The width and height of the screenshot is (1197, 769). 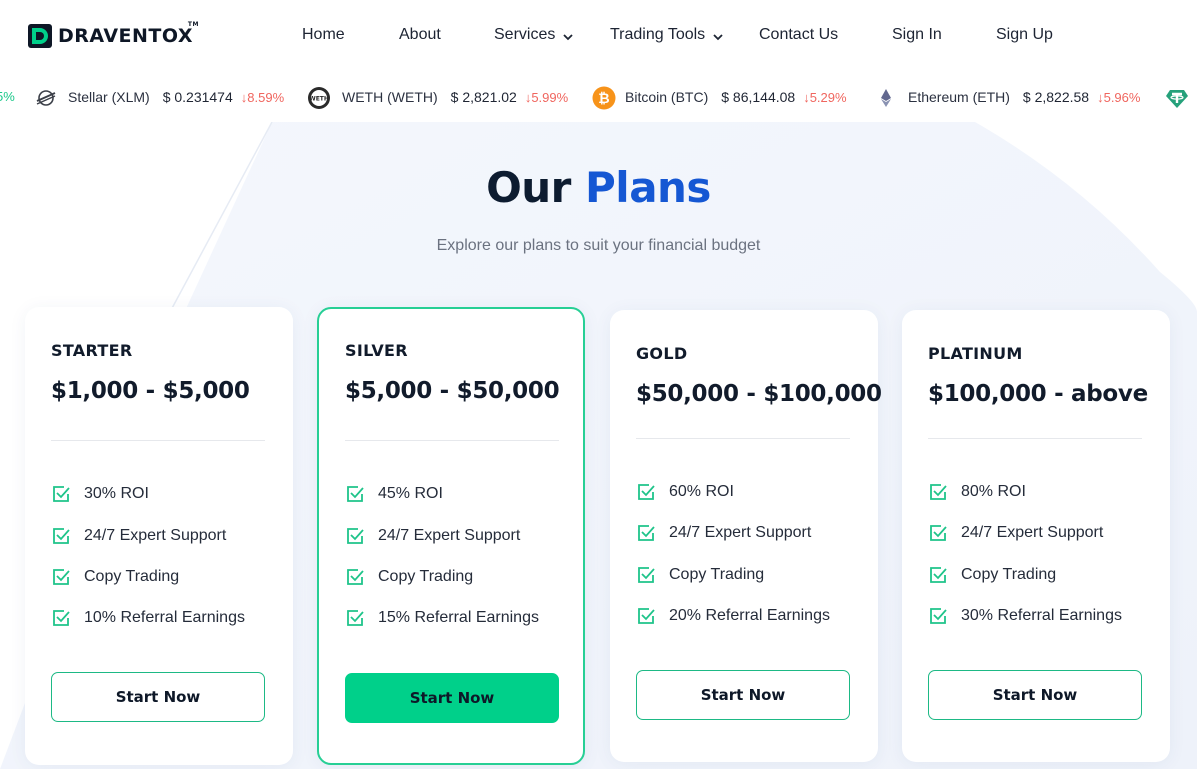 I want to click on nav-sign-in-label: Sign In, so click(x=917, y=34).